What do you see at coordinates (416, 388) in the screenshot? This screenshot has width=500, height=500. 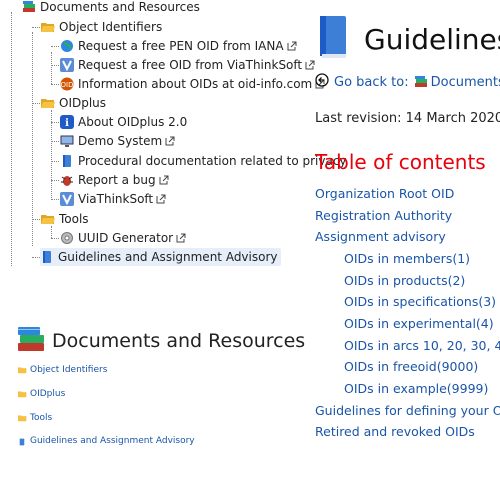 I see `toc-link: OIDs in example(9999)` at bounding box center [416, 388].